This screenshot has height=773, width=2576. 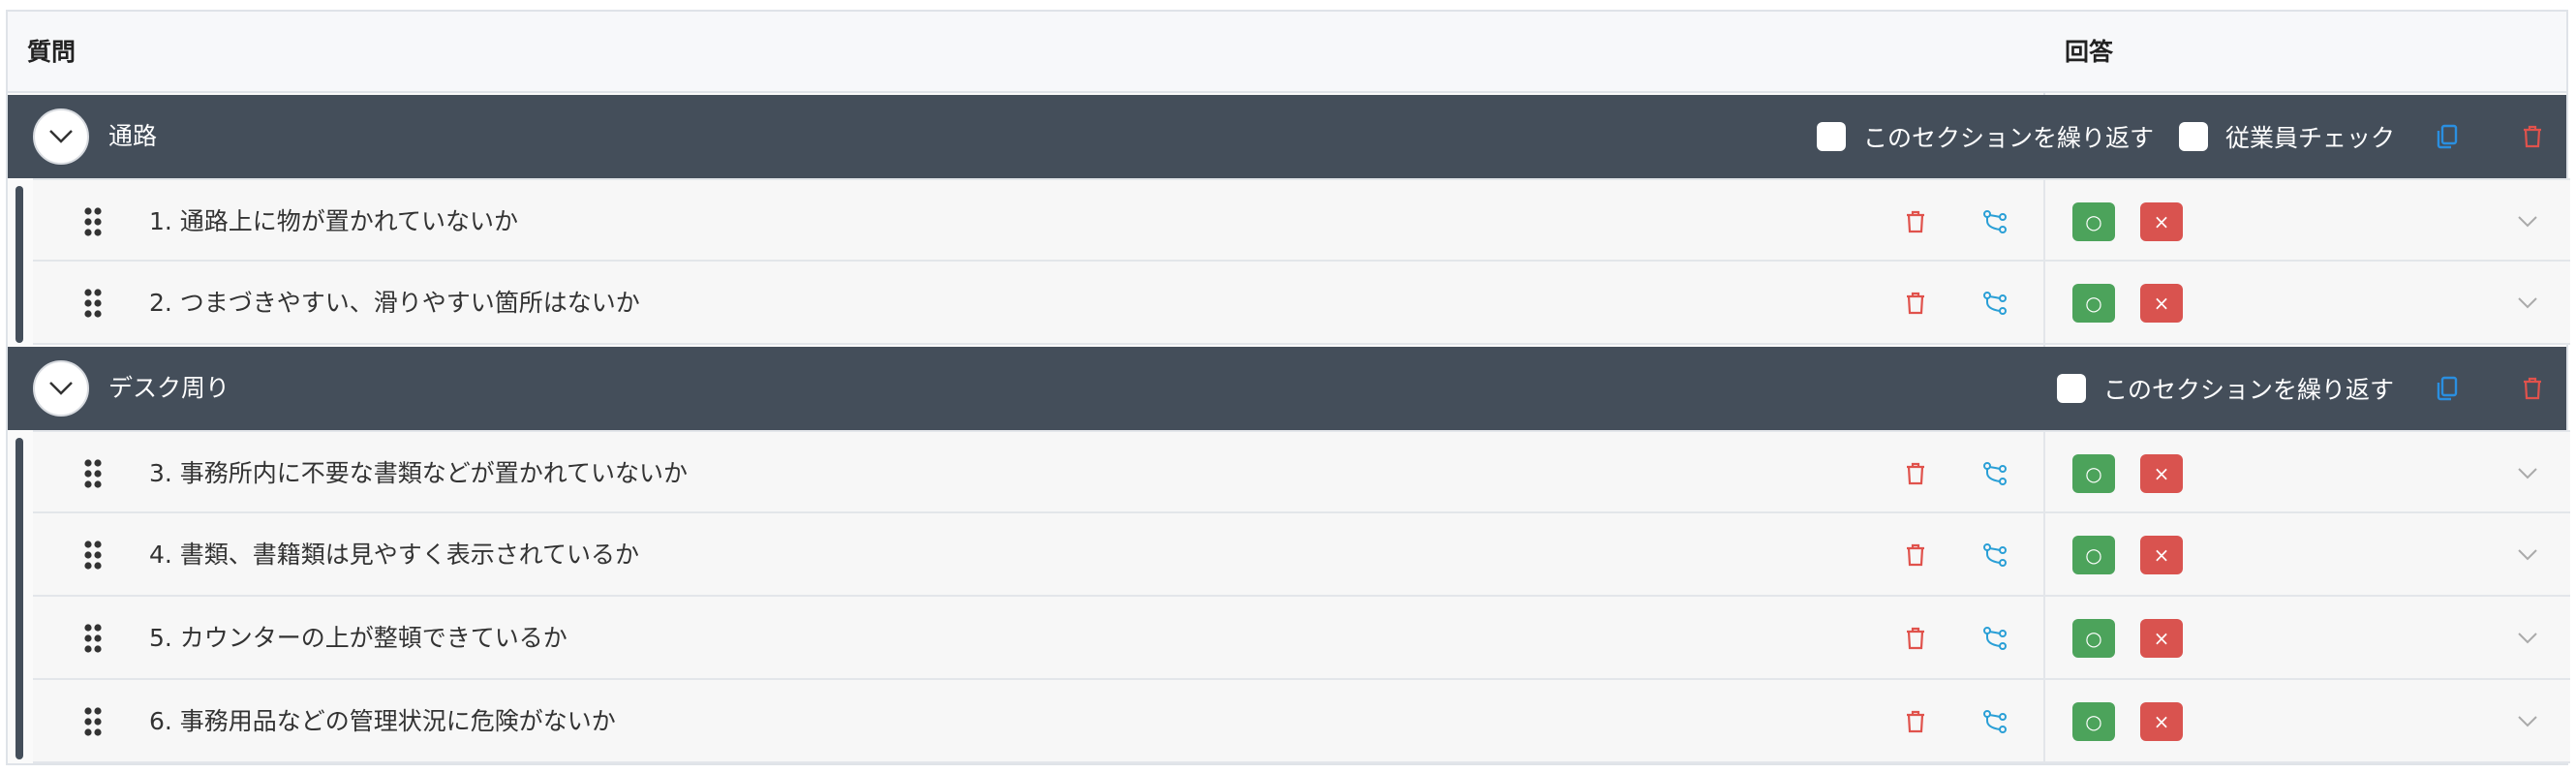 I want to click on question-text: 5. カウンターの上が整頓できているか, so click(x=358, y=638).